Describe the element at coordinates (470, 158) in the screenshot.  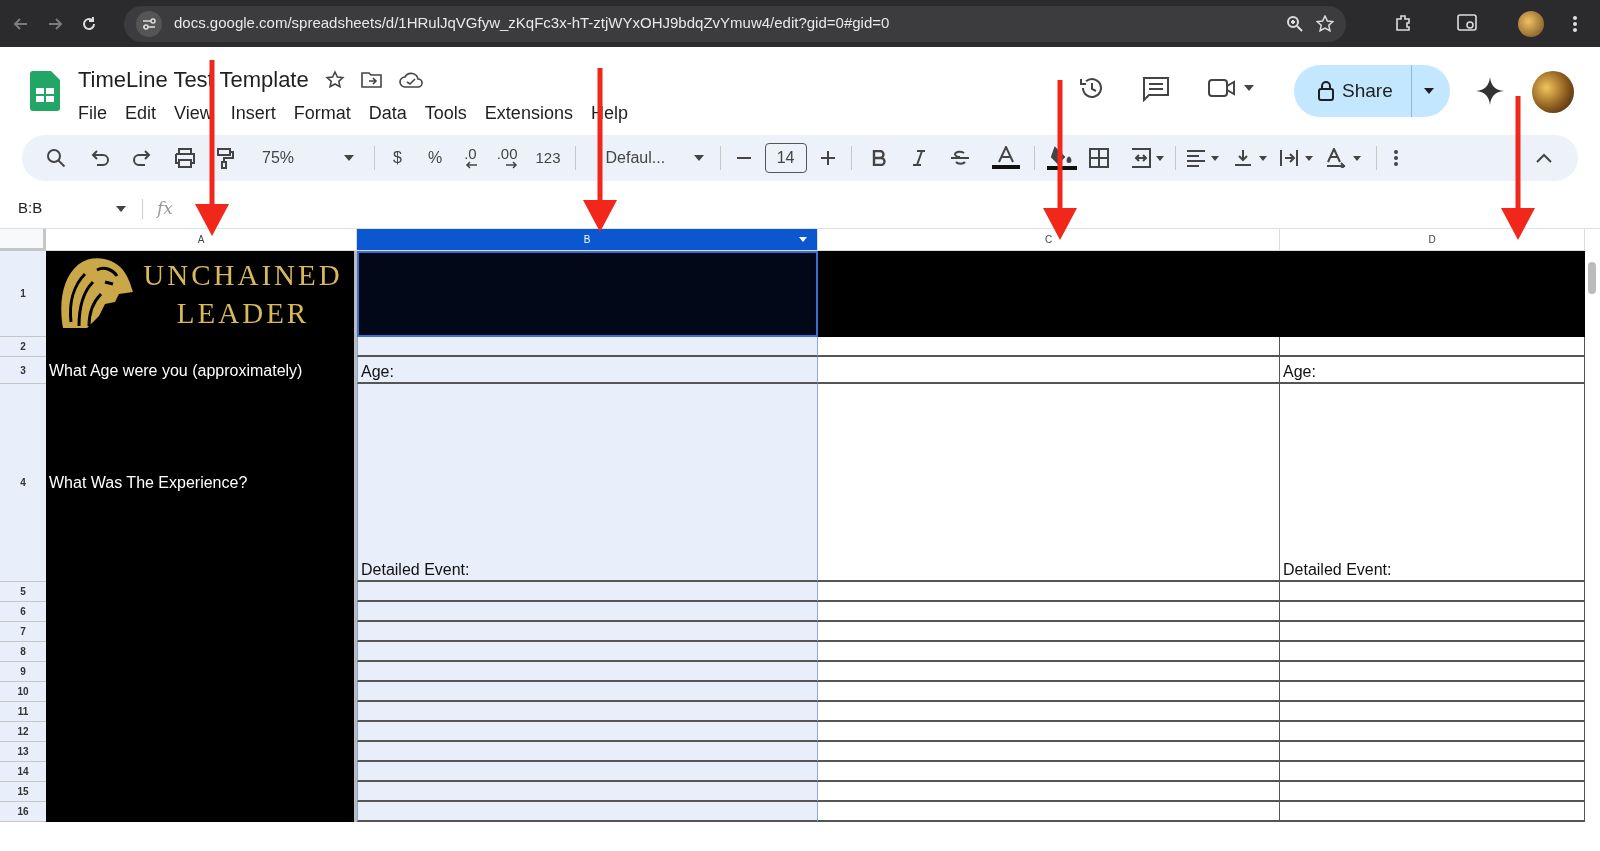
I see `decrease-decimal-button: .0` at that location.